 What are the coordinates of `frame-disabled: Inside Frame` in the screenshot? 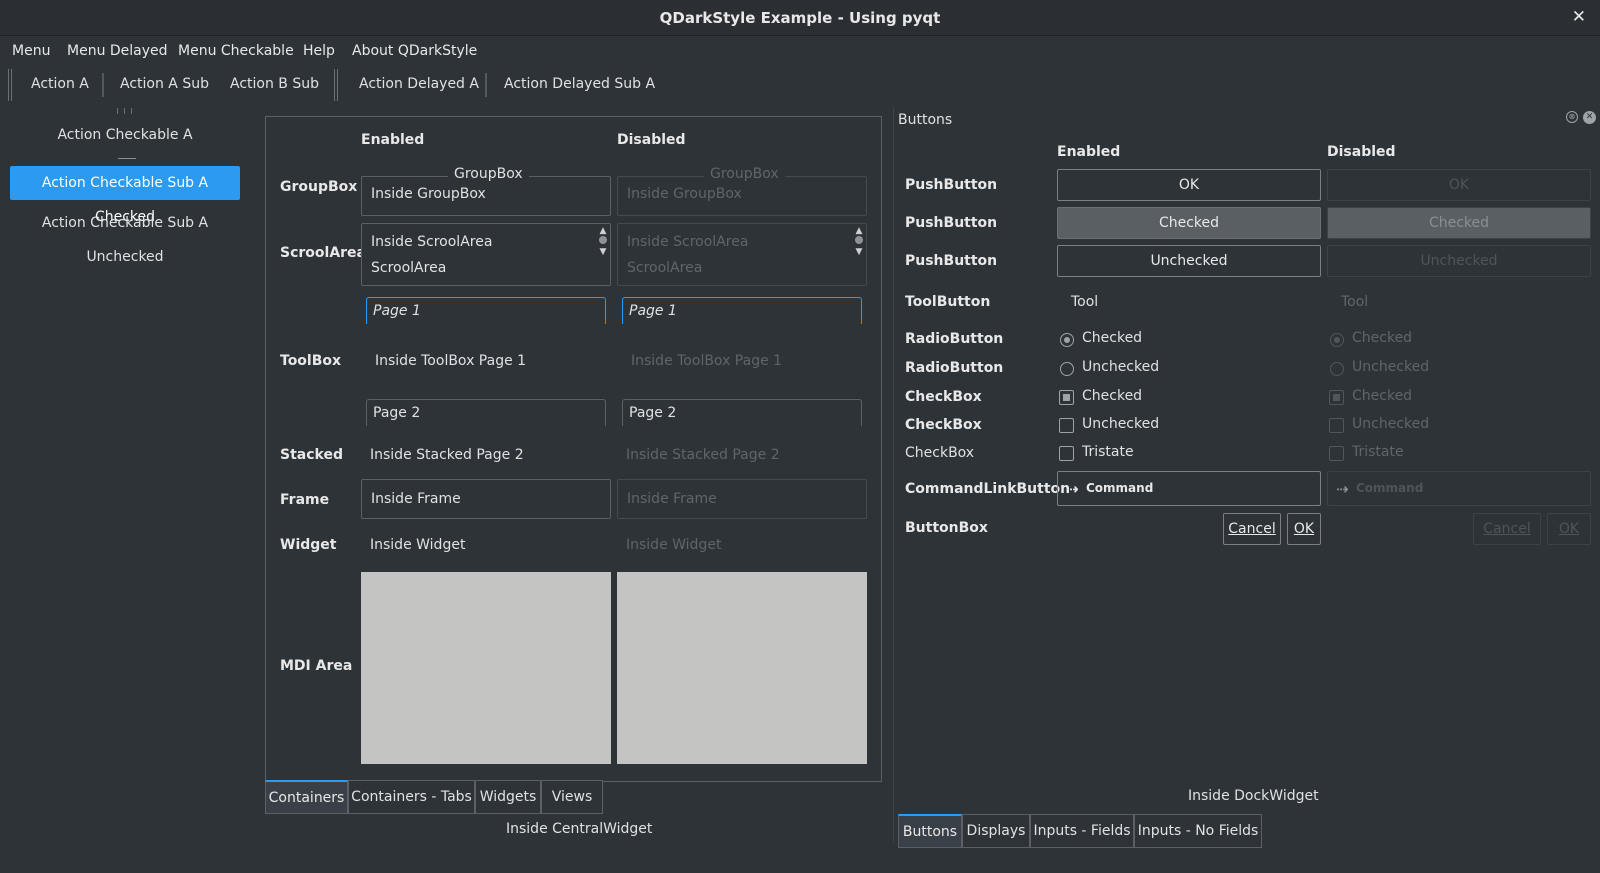 It's located at (742, 499).